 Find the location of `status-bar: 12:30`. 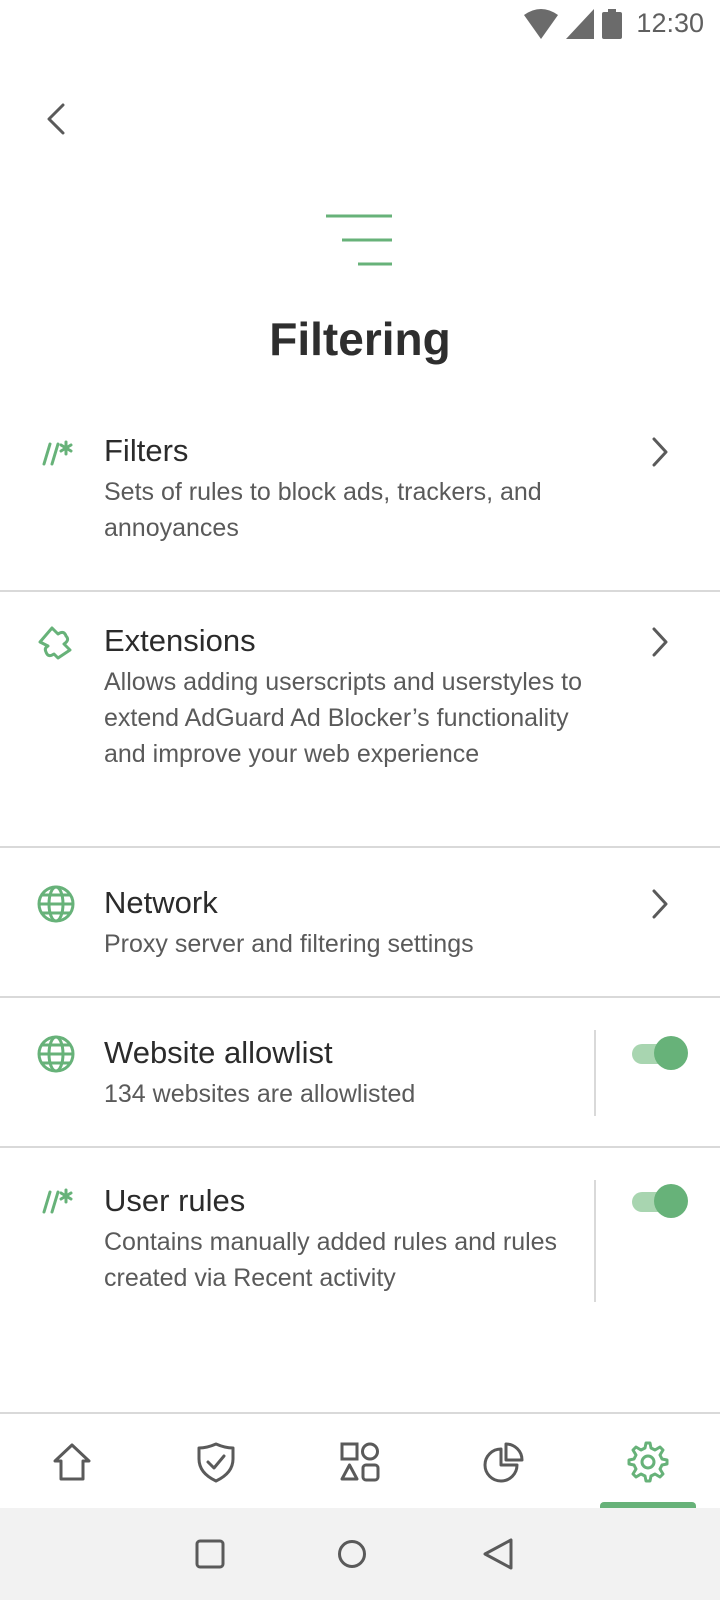

status-bar: 12:30 is located at coordinates (360, 24).